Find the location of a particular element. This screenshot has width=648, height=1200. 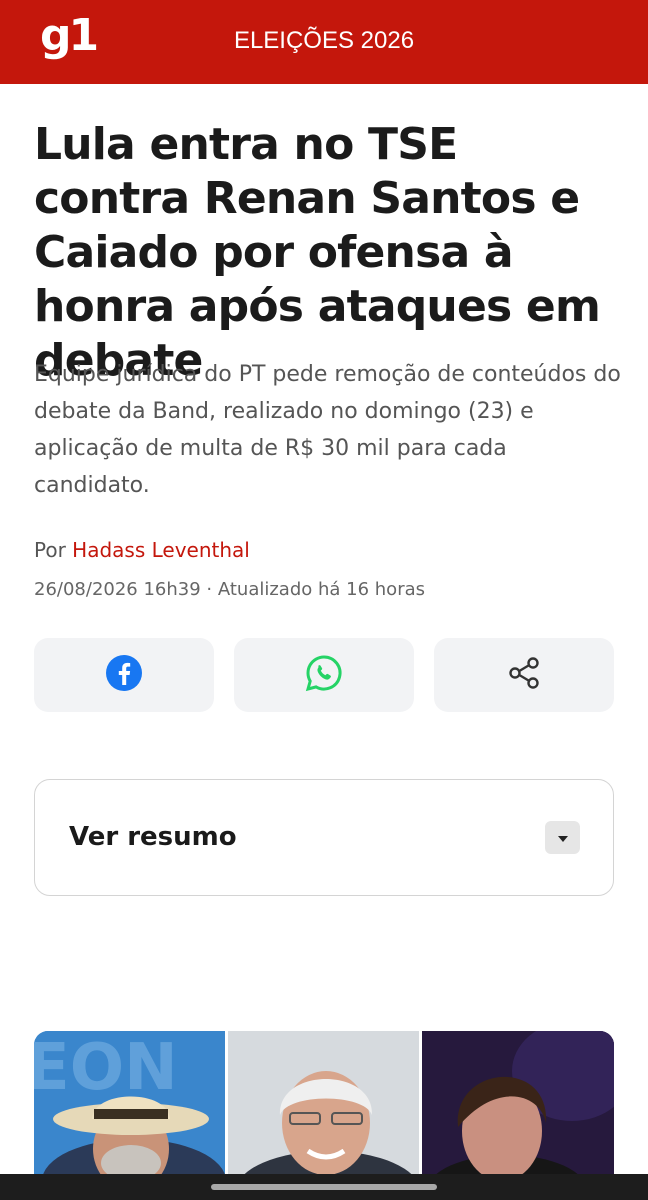

summary-accordion: Ver resumo is located at coordinates (324, 837).